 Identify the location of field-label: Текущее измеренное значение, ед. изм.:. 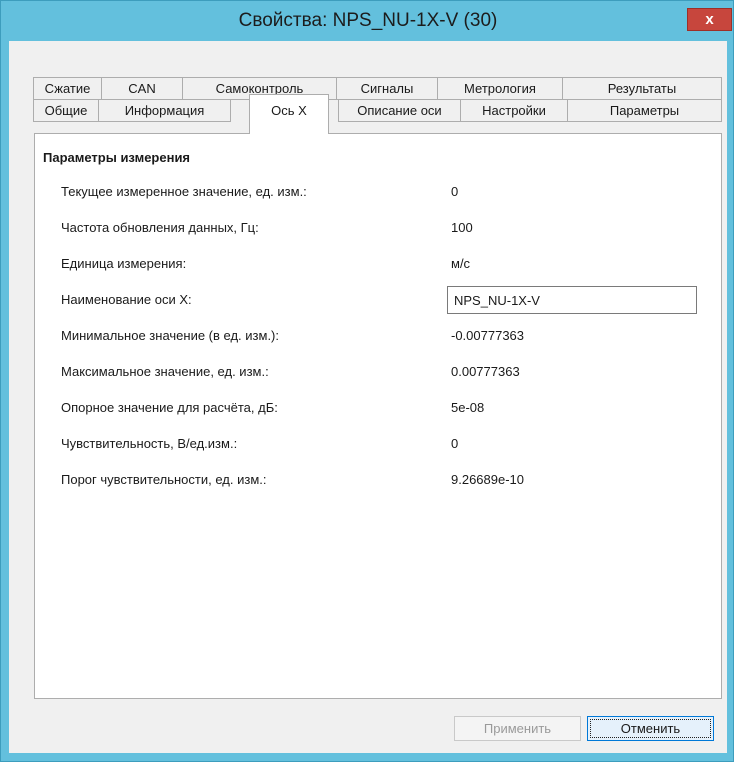
(184, 191).